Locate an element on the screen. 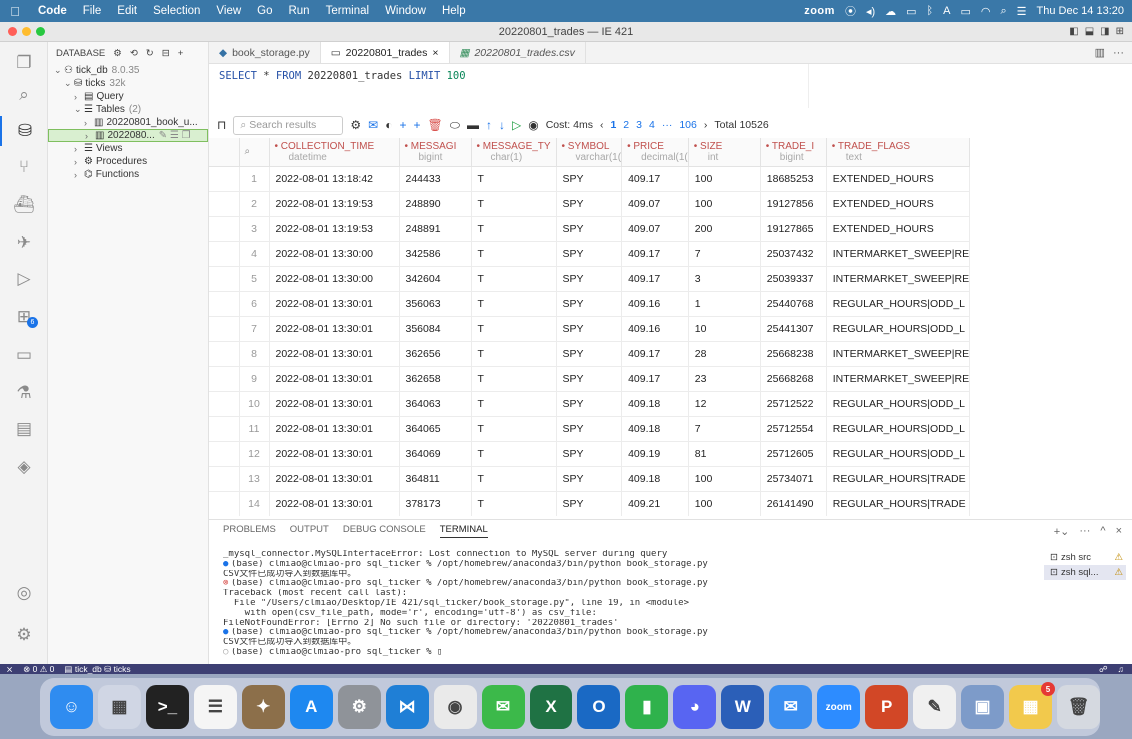 This screenshot has height=739, width=1132. dock-chrome: ◉ is located at coordinates (455, 707).